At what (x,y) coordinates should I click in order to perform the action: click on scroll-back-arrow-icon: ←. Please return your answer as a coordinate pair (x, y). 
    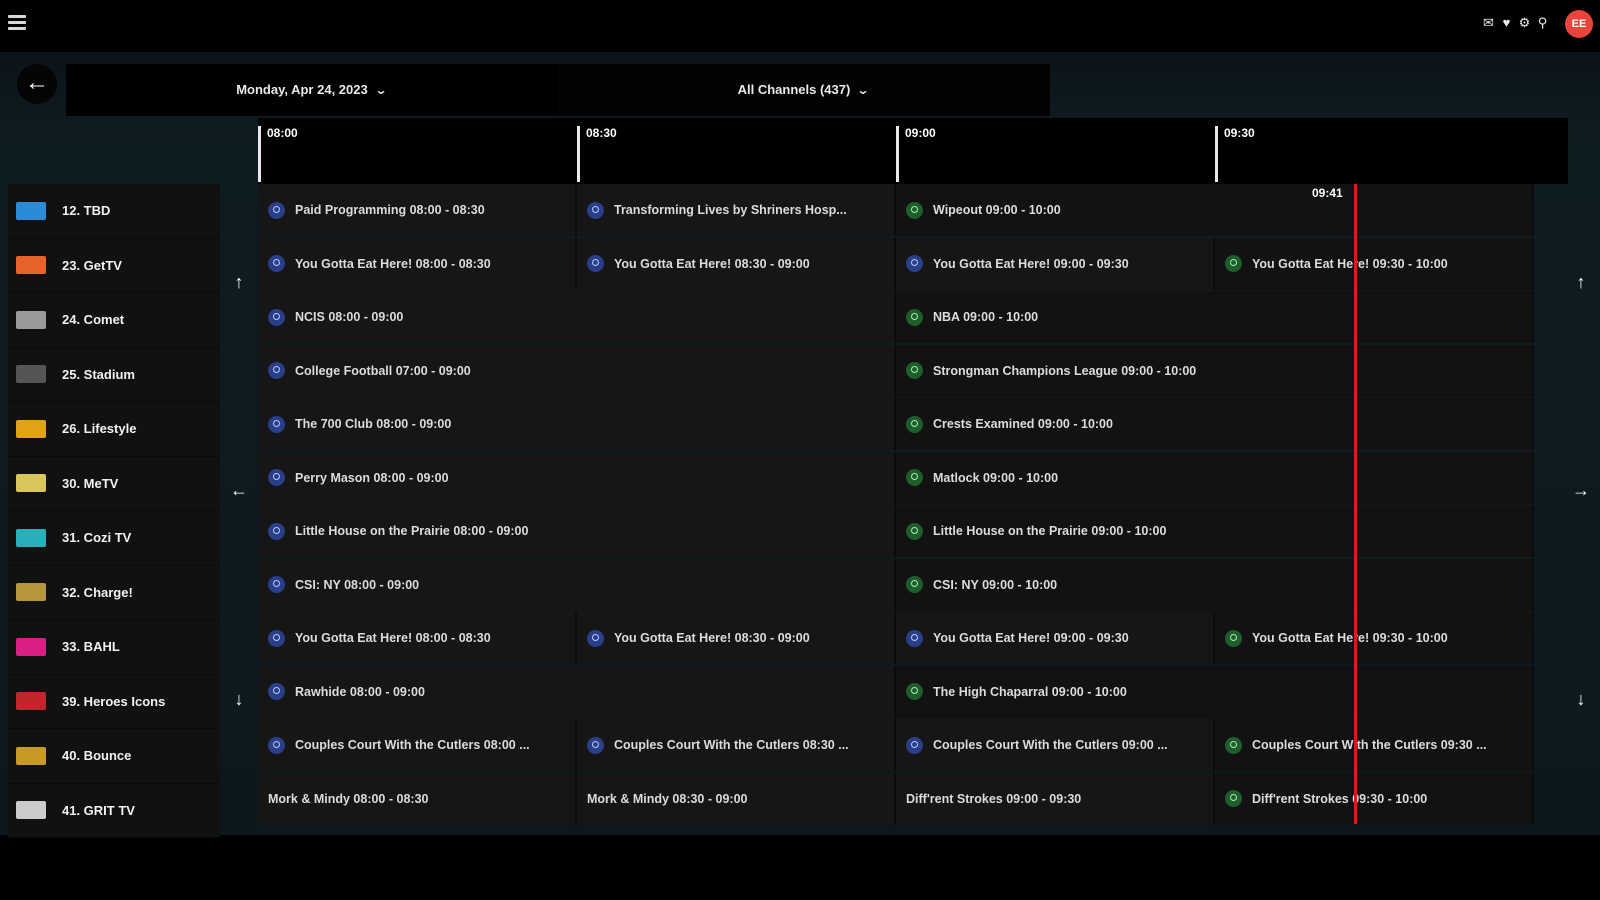
    Looking at the image, I should click on (239, 490).